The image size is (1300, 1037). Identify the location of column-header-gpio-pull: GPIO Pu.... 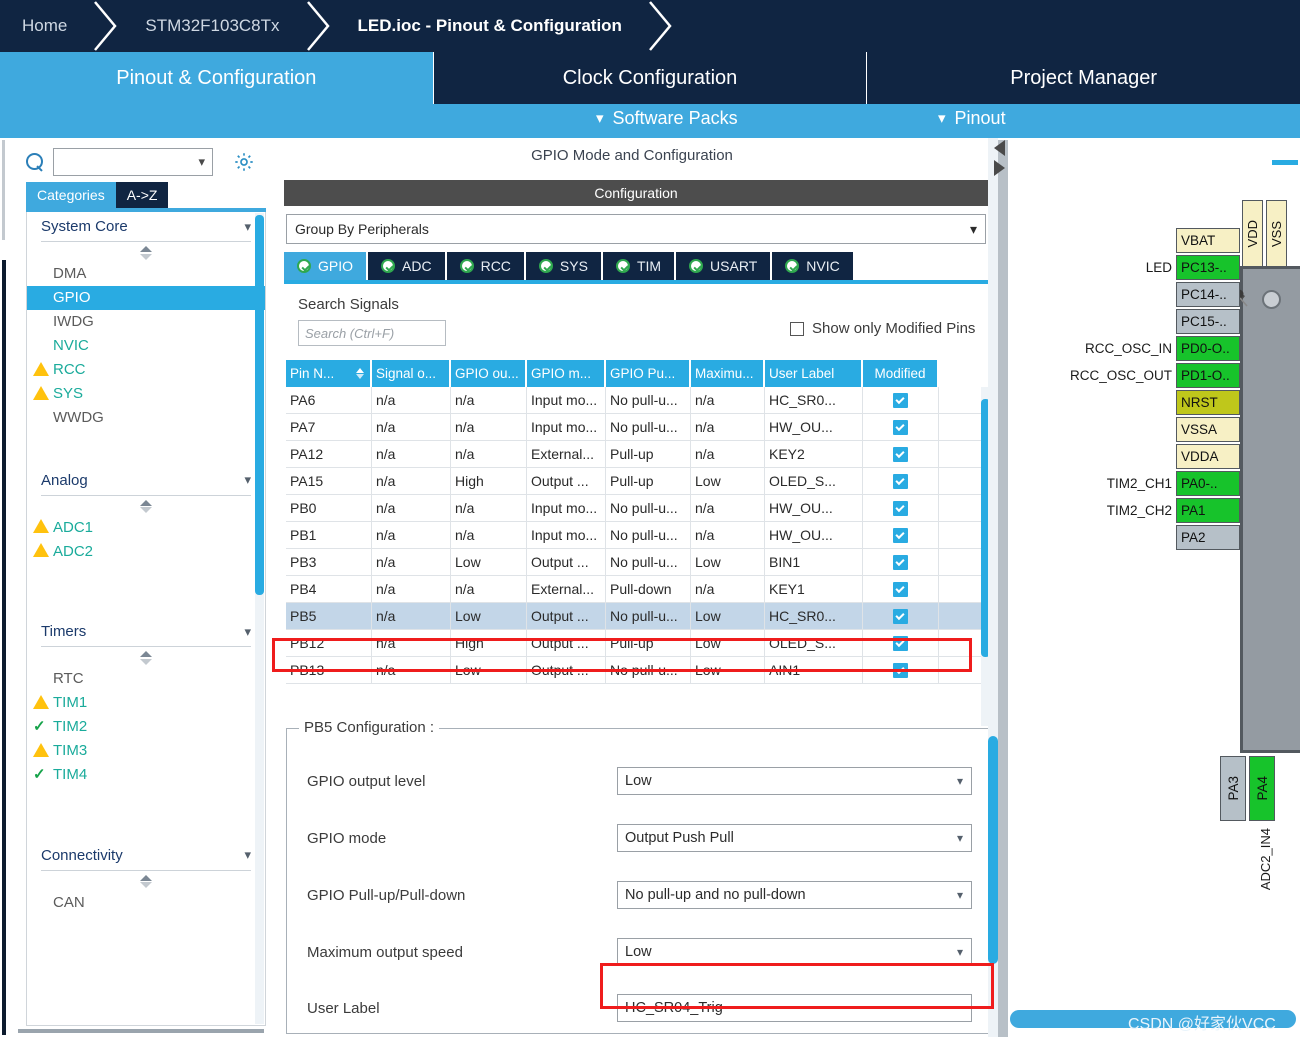
(648, 373).